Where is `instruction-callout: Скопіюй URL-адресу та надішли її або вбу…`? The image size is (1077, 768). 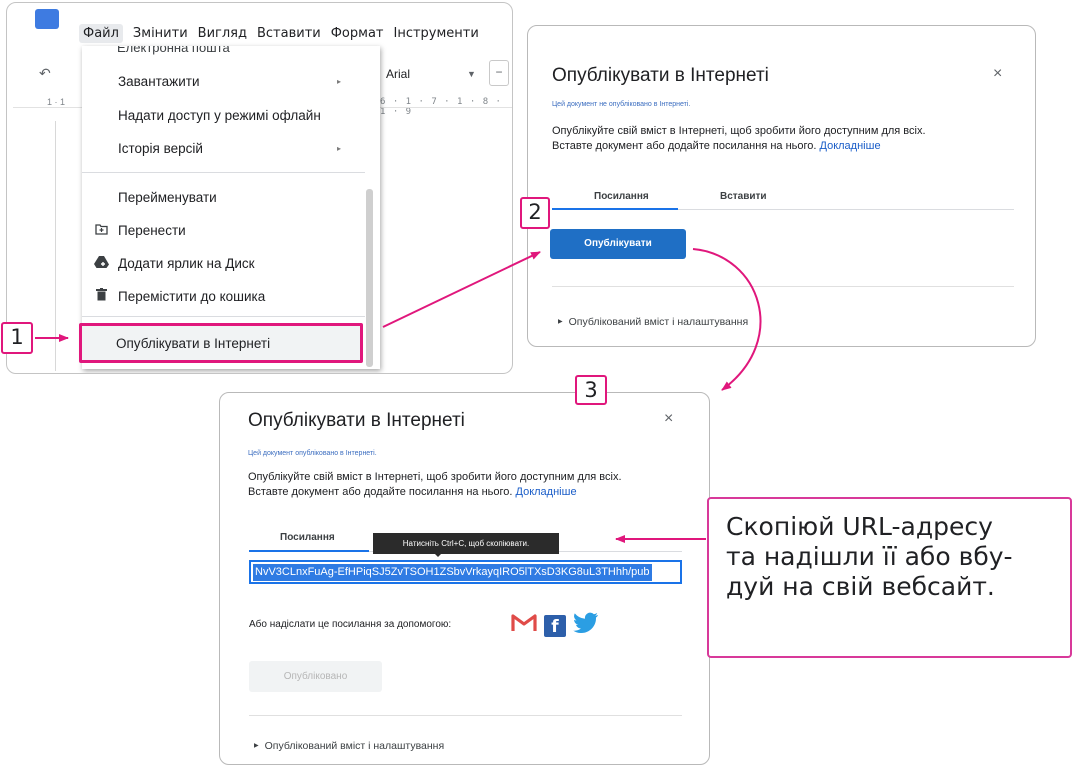
instruction-callout: Скопіюй URL-адресу та надішли її або вбу… is located at coordinates (889, 577).